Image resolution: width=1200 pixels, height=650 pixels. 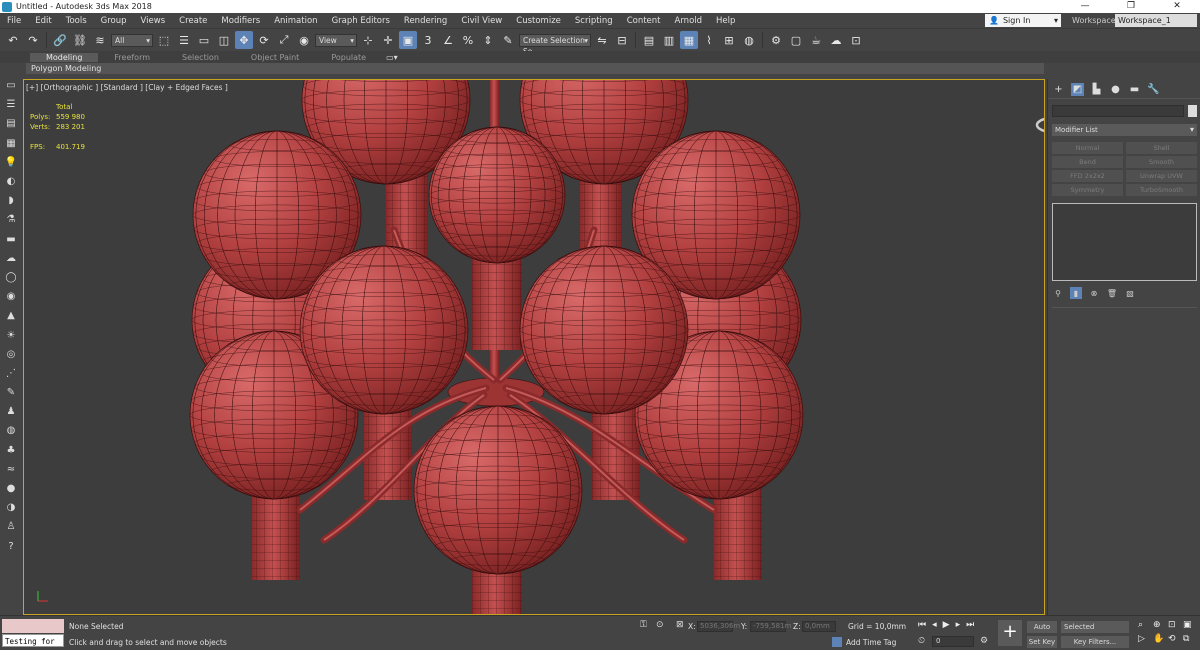 What do you see at coordinates (481, 21) in the screenshot?
I see `menu-civil-view: Civil View` at bounding box center [481, 21].